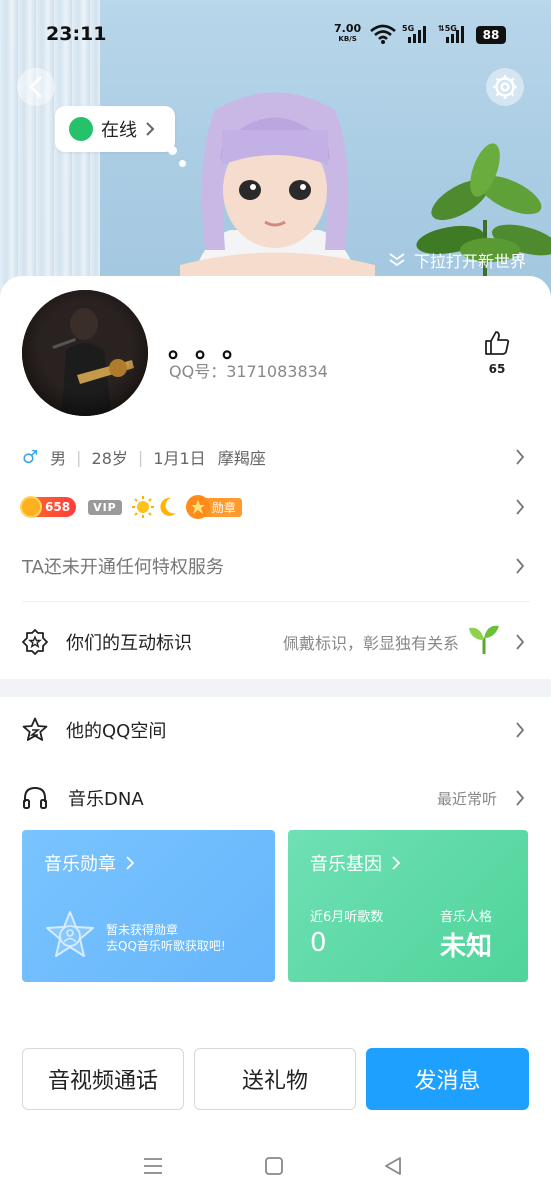 This screenshot has height=1200, width=551. I want to click on battery-indicator: 88, so click(491, 35).